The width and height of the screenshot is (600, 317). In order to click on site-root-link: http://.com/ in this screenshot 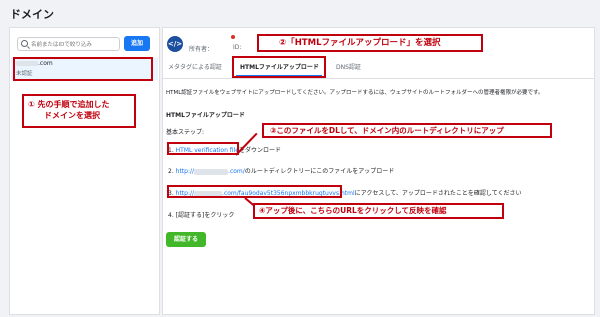, I will do `click(210, 171)`.